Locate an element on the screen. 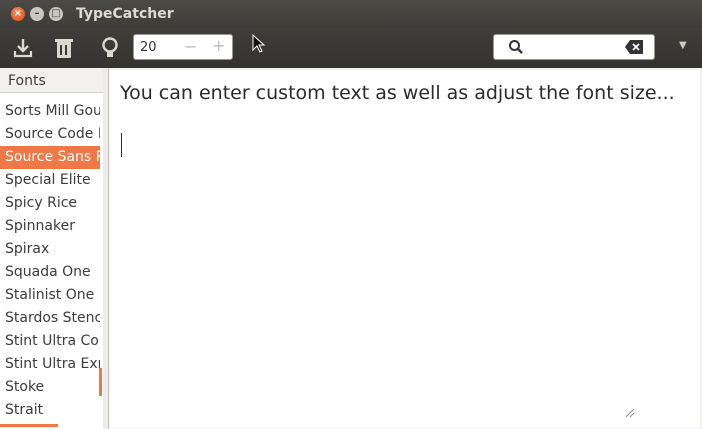 The width and height of the screenshot is (702, 429). font-item: Special Elite is located at coordinates (50, 180).